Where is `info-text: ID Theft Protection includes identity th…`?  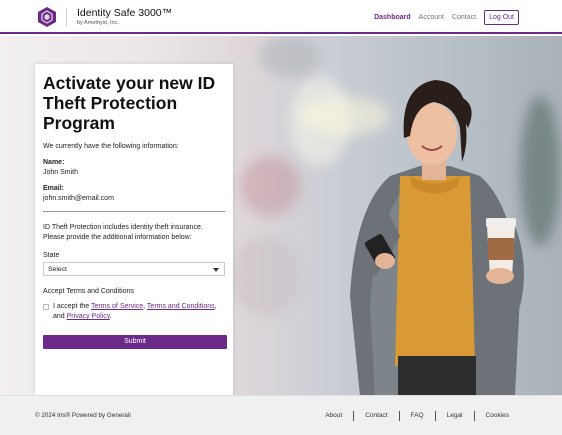
info-text: ID Theft Protection includes identity th… is located at coordinates (123, 232).